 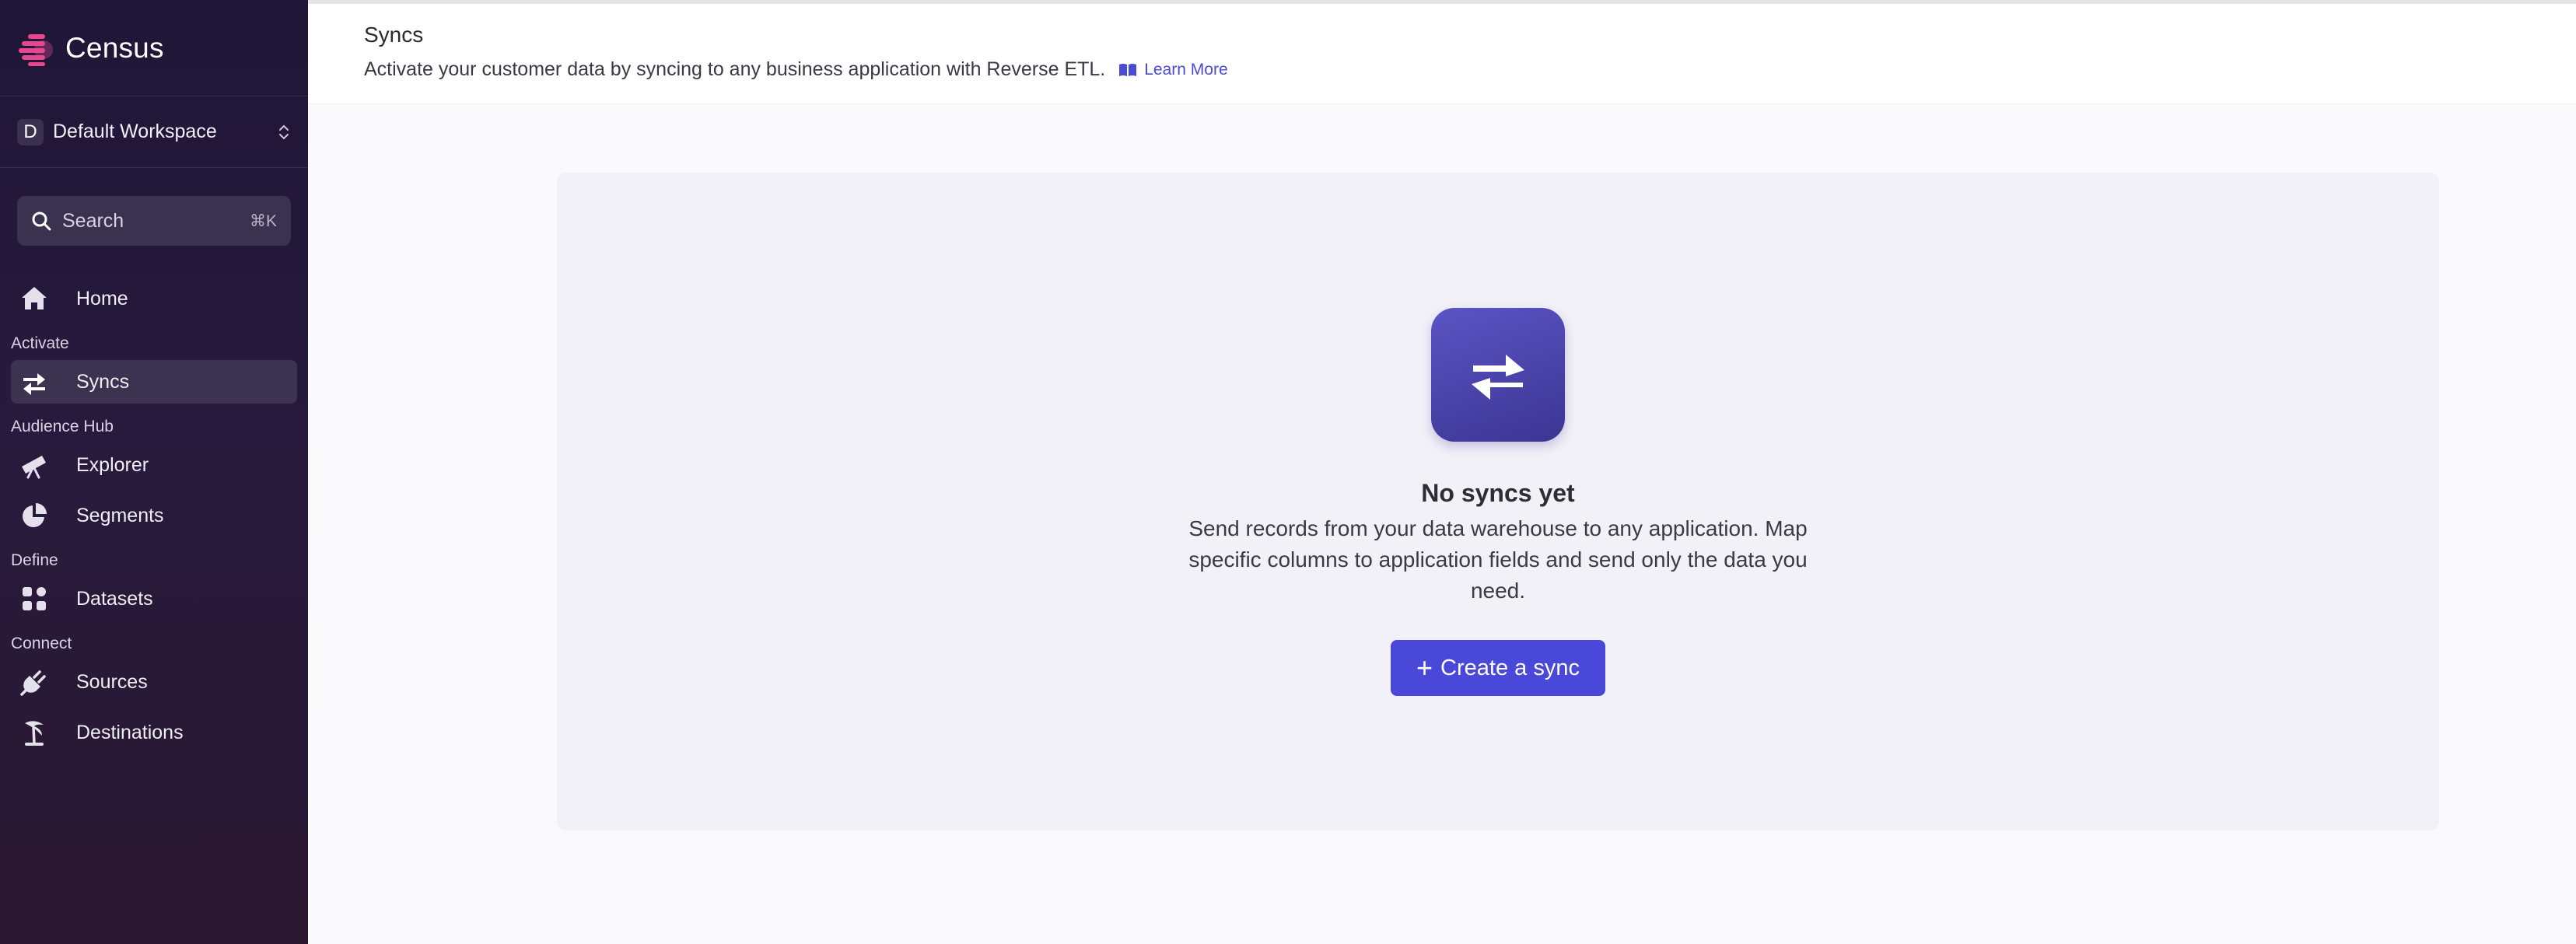 What do you see at coordinates (35, 465) in the screenshot?
I see `telescope-icon` at bounding box center [35, 465].